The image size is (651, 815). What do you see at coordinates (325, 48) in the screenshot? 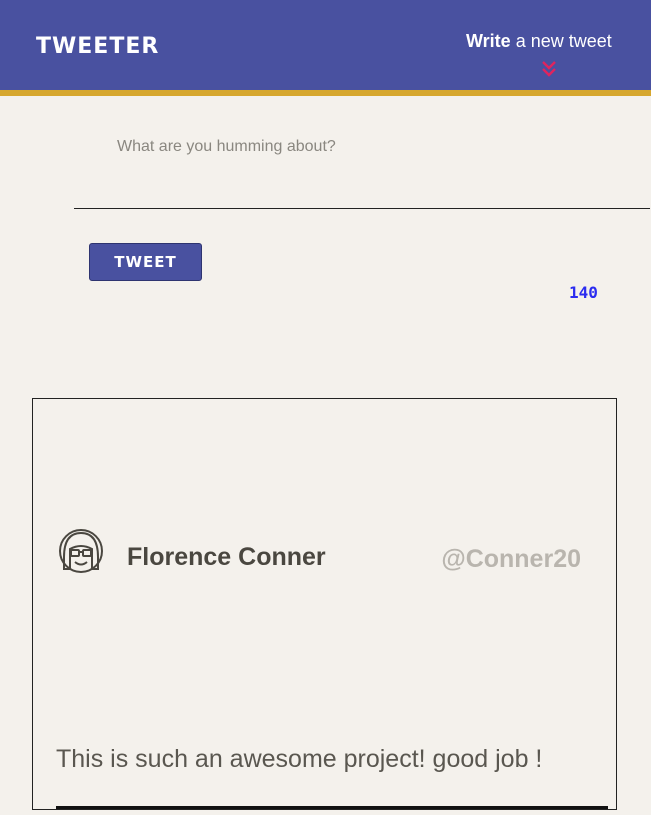
I see `top-navbar: TWEETER Write a new tweet` at bounding box center [325, 48].